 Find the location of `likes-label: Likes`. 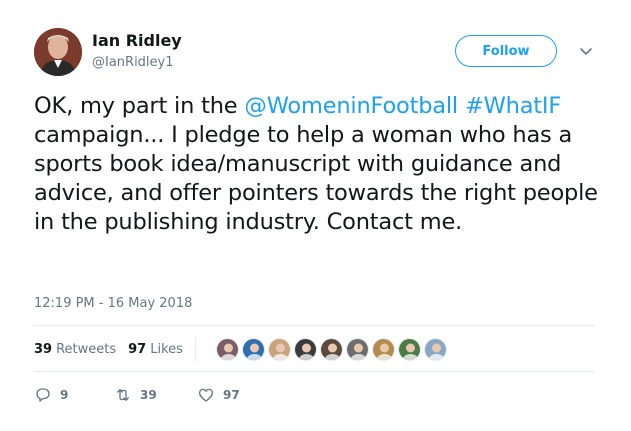

likes-label: Likes is located at coordinates (166, 349).